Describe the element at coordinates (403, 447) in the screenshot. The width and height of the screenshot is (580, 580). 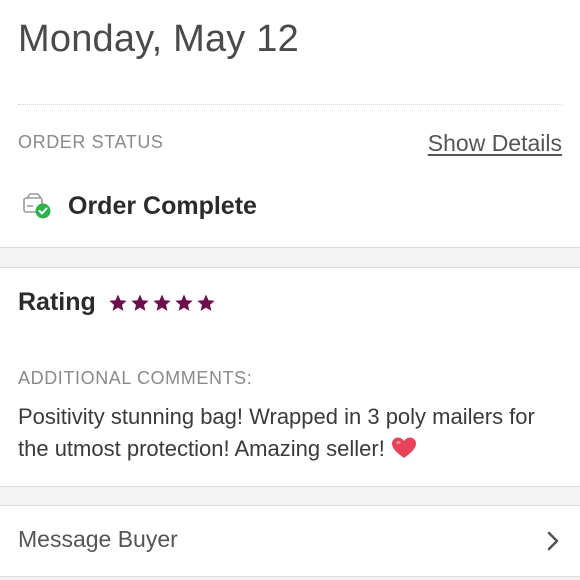
I see `heart-icon` at that location.